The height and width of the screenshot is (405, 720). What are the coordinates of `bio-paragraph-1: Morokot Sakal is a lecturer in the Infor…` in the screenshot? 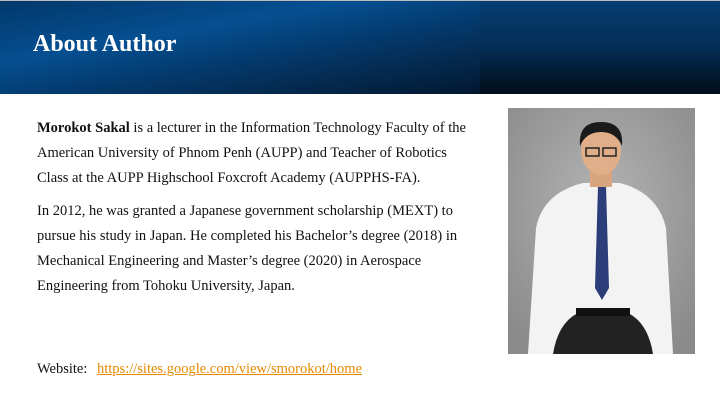 It's located at (257, 153).